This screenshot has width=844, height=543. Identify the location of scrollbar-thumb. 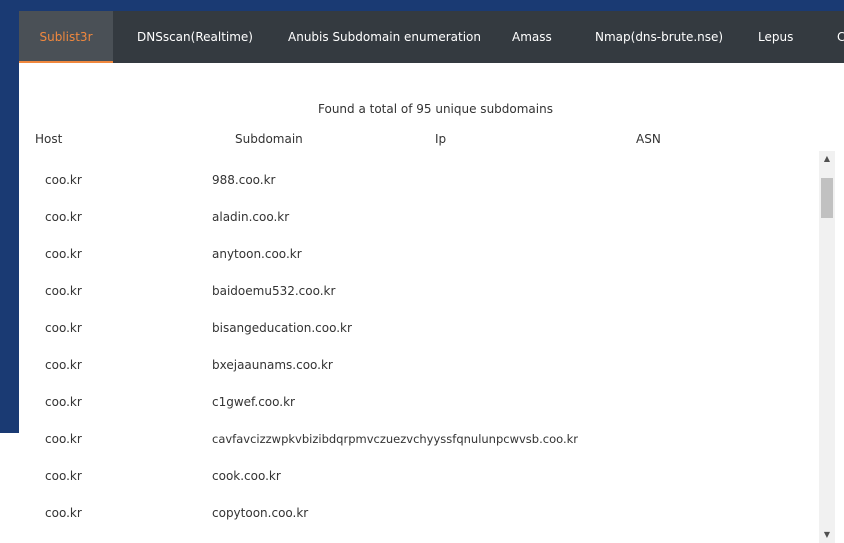
(827, 198).